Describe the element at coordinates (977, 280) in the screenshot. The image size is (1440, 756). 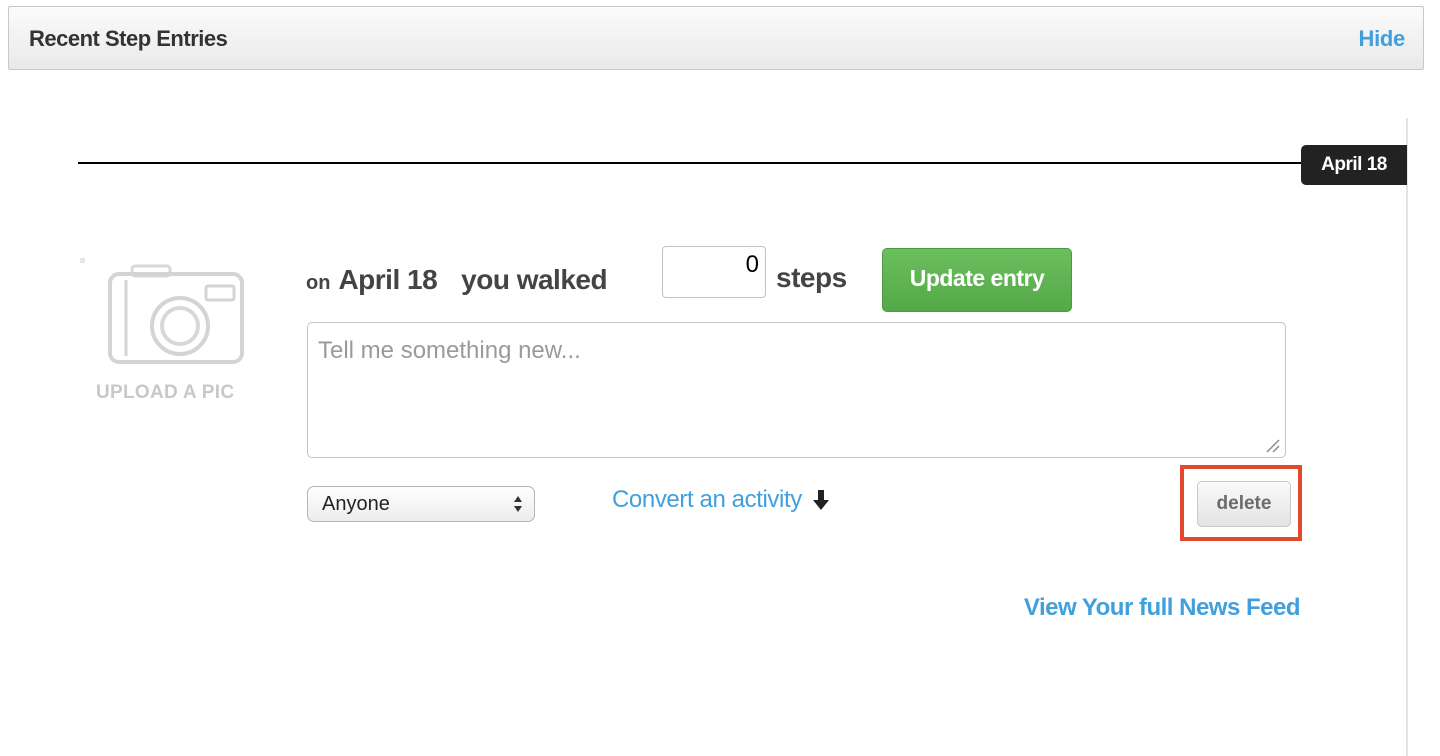
I see `update-entry-button: Update entry` at that location.